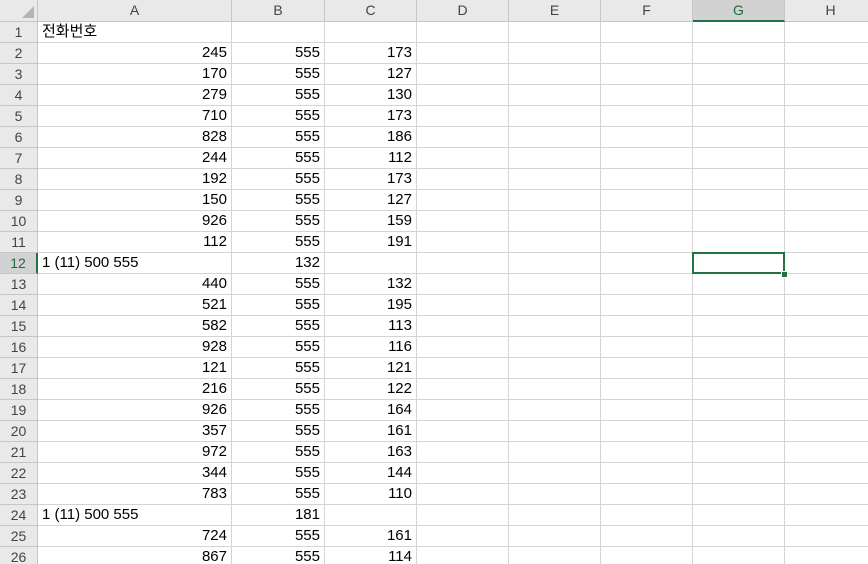 The height and width of the screenshot is (564, 868). I want to click on cell-c: 121, so click(371, 368).